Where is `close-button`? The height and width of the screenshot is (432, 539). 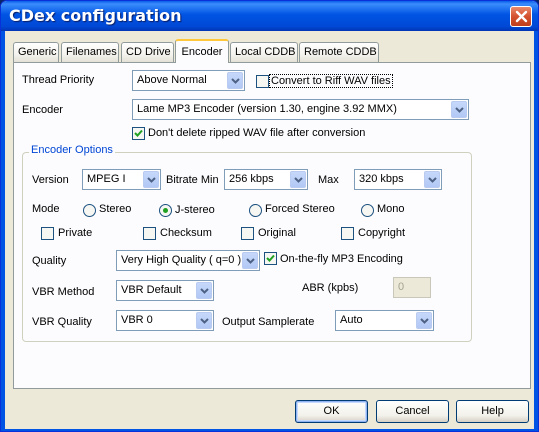
close-button is located at coordinates (521, 16).